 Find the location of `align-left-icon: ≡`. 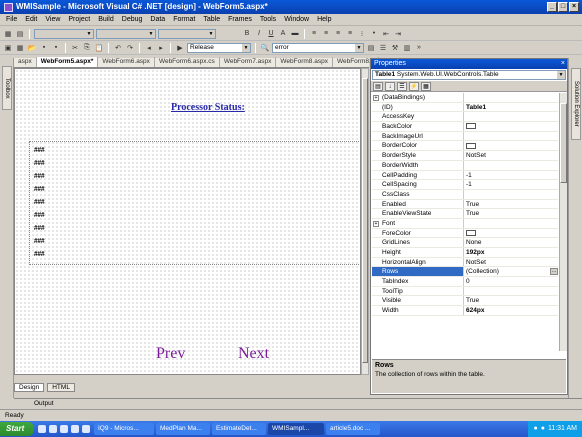

align-left-icon: ≡ is located at coordinates (314, 34).